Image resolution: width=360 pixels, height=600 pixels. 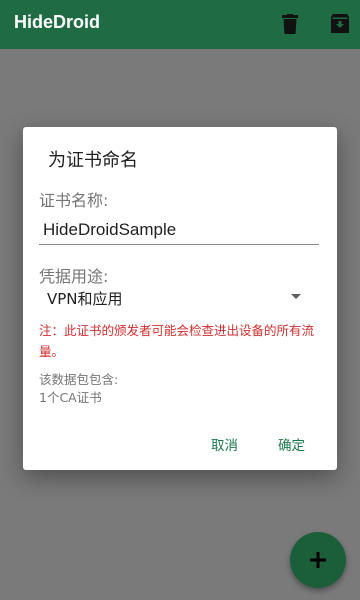 I want to click on add-button, so click(x=318, y=560).